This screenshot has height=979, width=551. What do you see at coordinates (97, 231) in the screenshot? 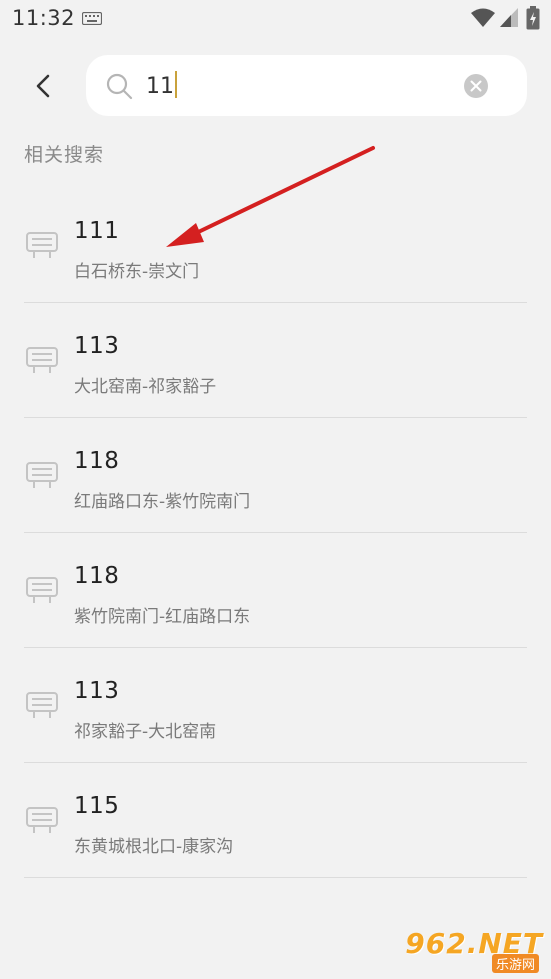
I see `route-number: 111` at bounding box center [97, 231].